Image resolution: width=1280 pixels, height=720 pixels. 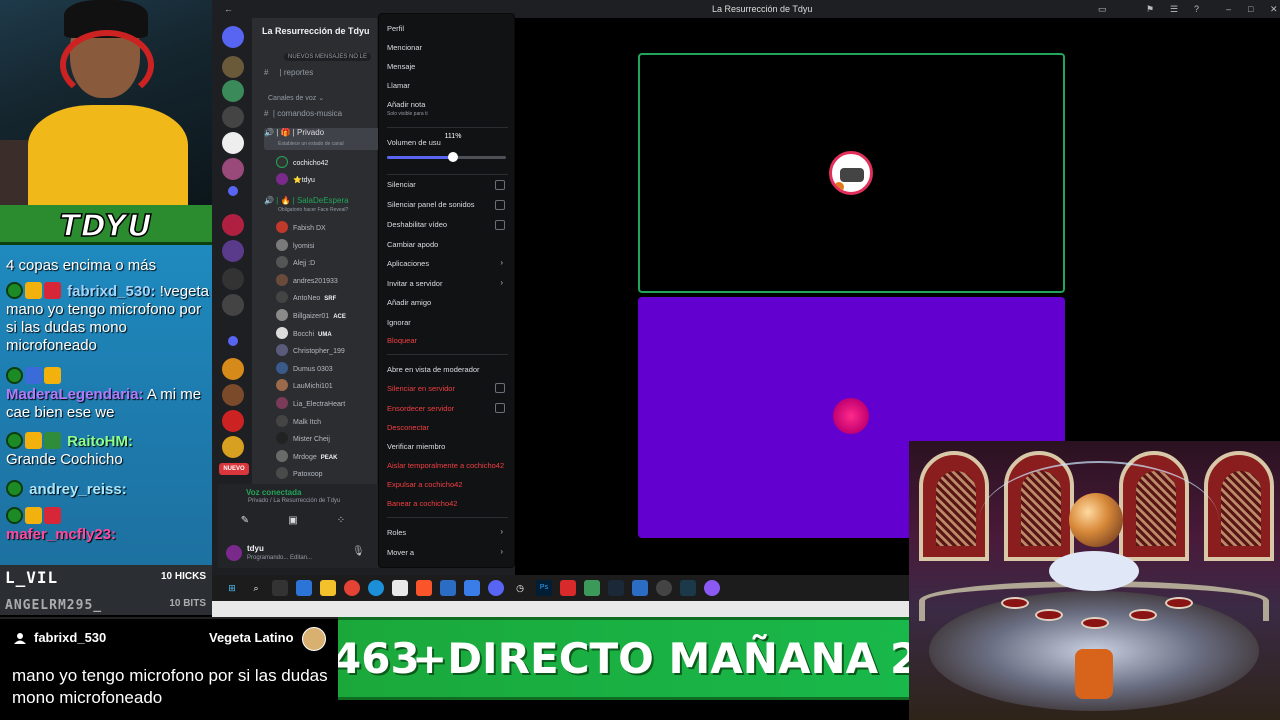 What do you see at coordinates (298, 420) in the screenshot?
I see `voice-member: Malk Itch` at bounding box center [298, 420].